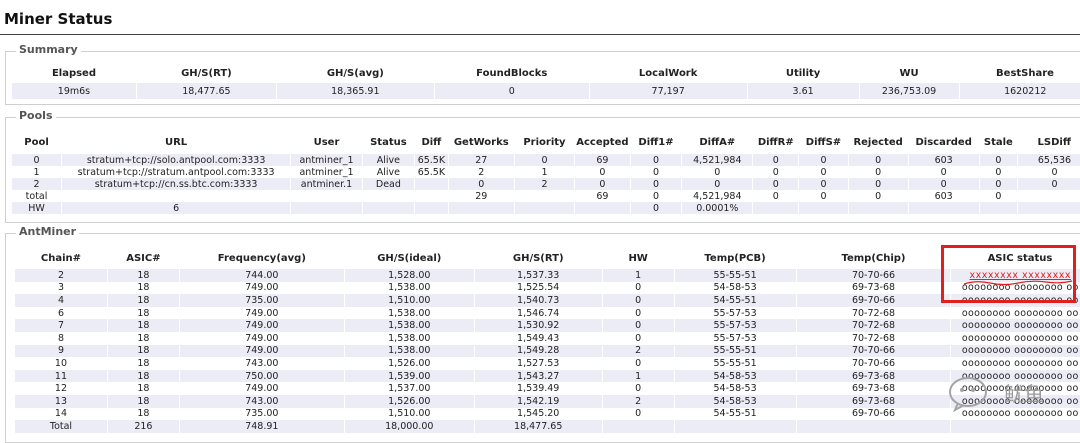 The image size is (1080, 443). What do you see at coordinates (538, 258) in the screenshot?
I see `antminer-header-gh-s-rt: GH/S(RT)` at bounding box center [538, 258].